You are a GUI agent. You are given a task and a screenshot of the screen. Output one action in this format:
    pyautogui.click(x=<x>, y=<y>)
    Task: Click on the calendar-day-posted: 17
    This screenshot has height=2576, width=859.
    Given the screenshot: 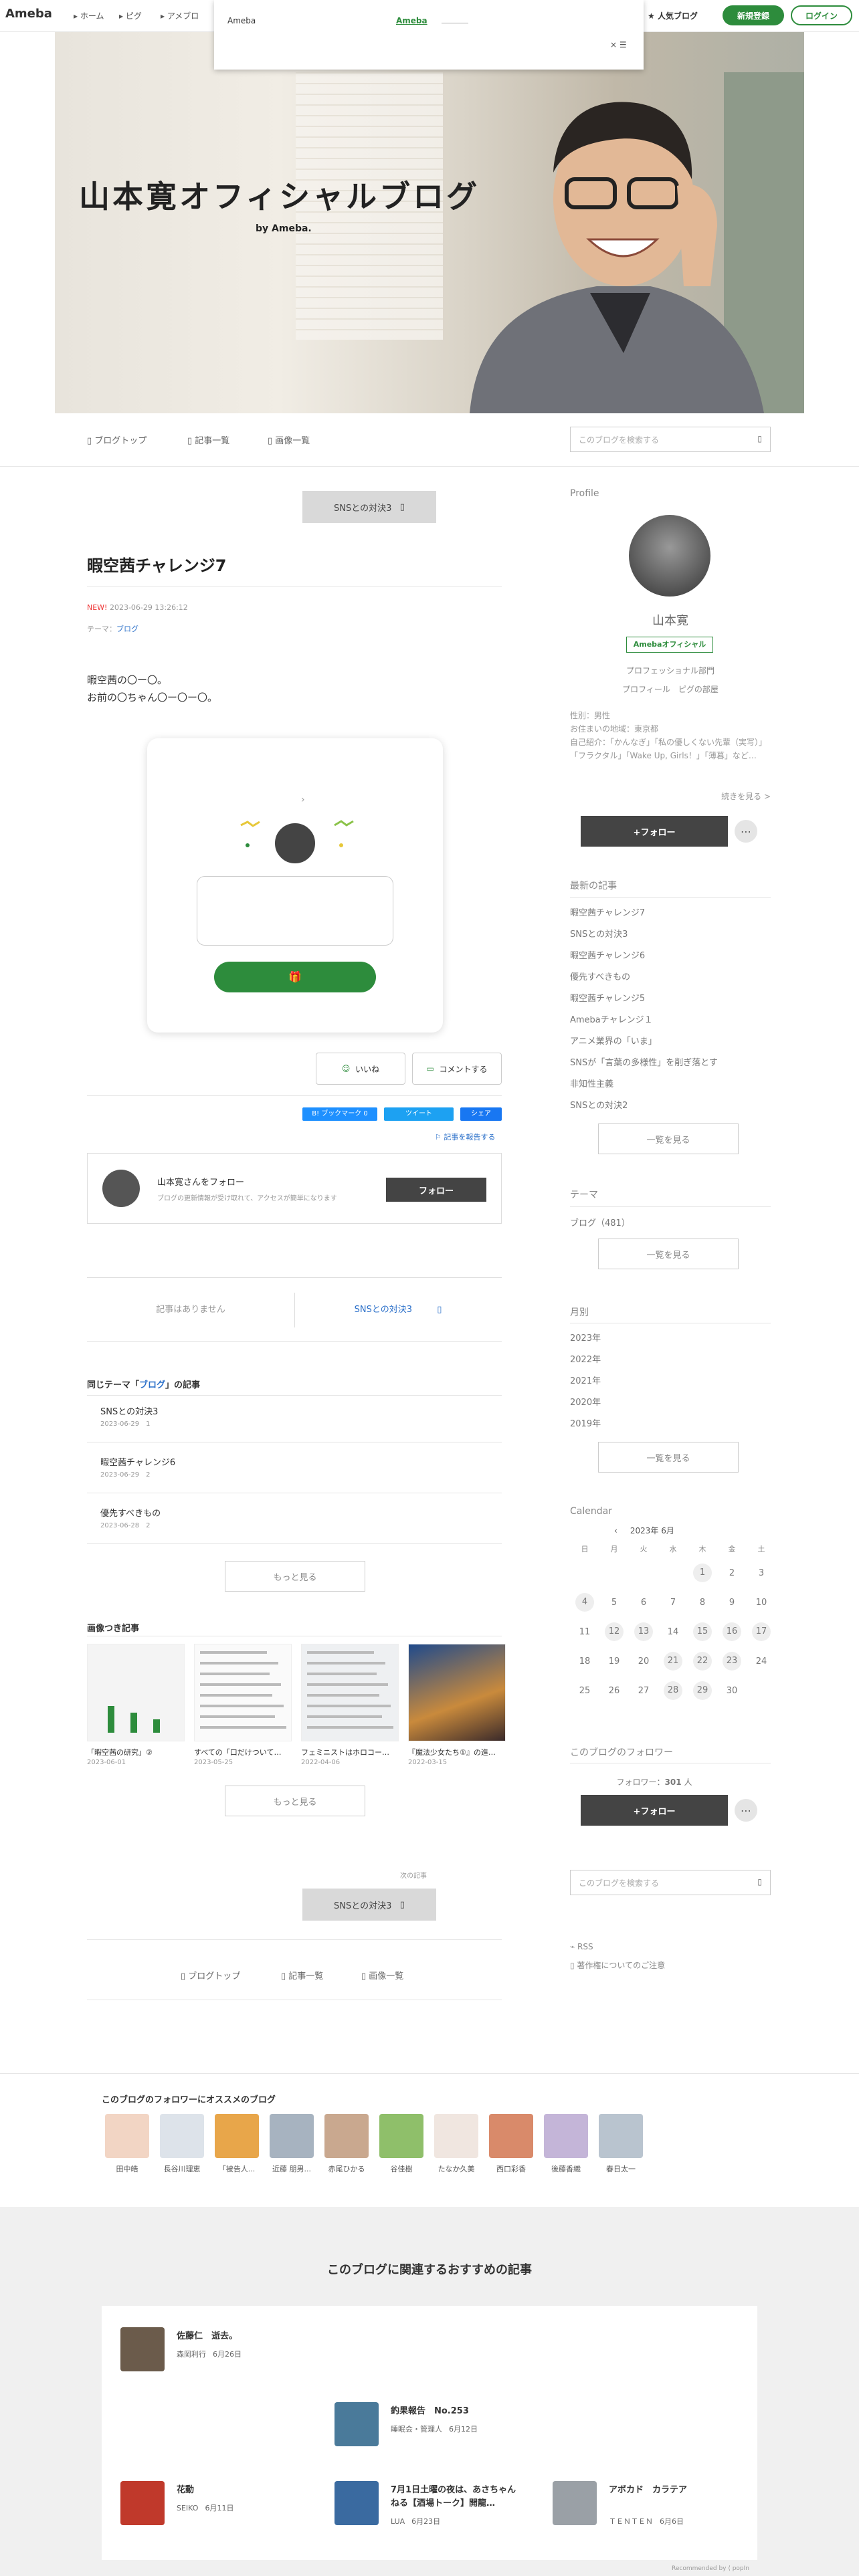 What is the action you would take?
    pyautogui.click(x=762, y=1632)
    